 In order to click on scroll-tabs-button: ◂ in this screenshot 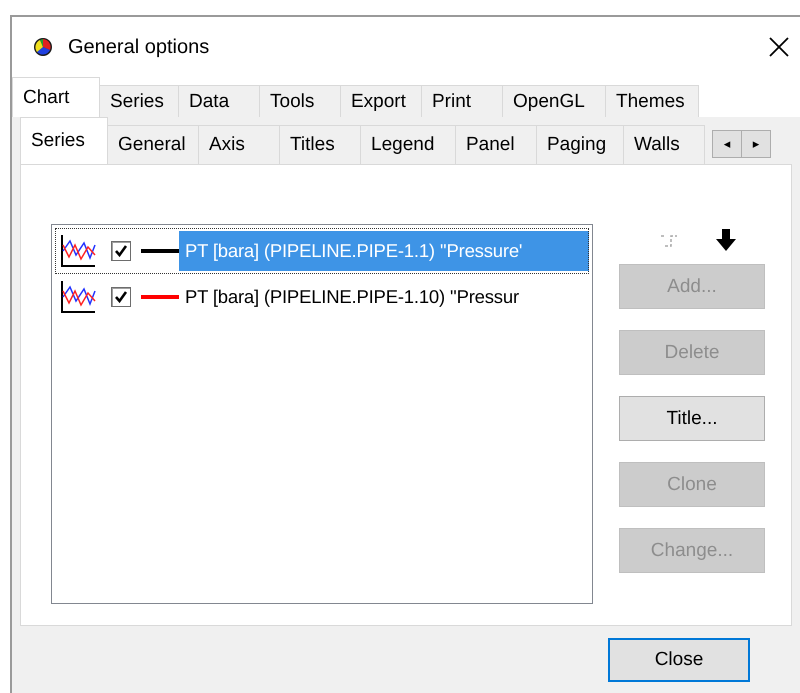, I will do `click(727, 144)`.